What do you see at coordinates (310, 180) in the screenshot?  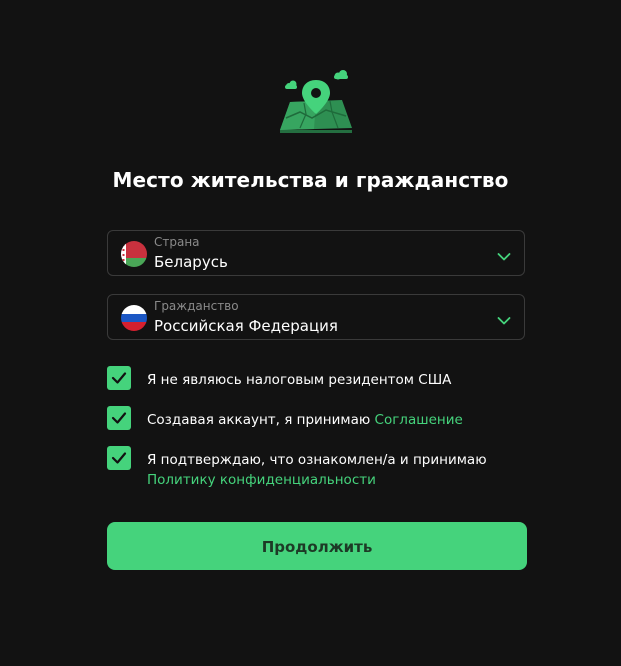 I see `page-title: Место жительства и гражданство` at bounding box center [310, 180].